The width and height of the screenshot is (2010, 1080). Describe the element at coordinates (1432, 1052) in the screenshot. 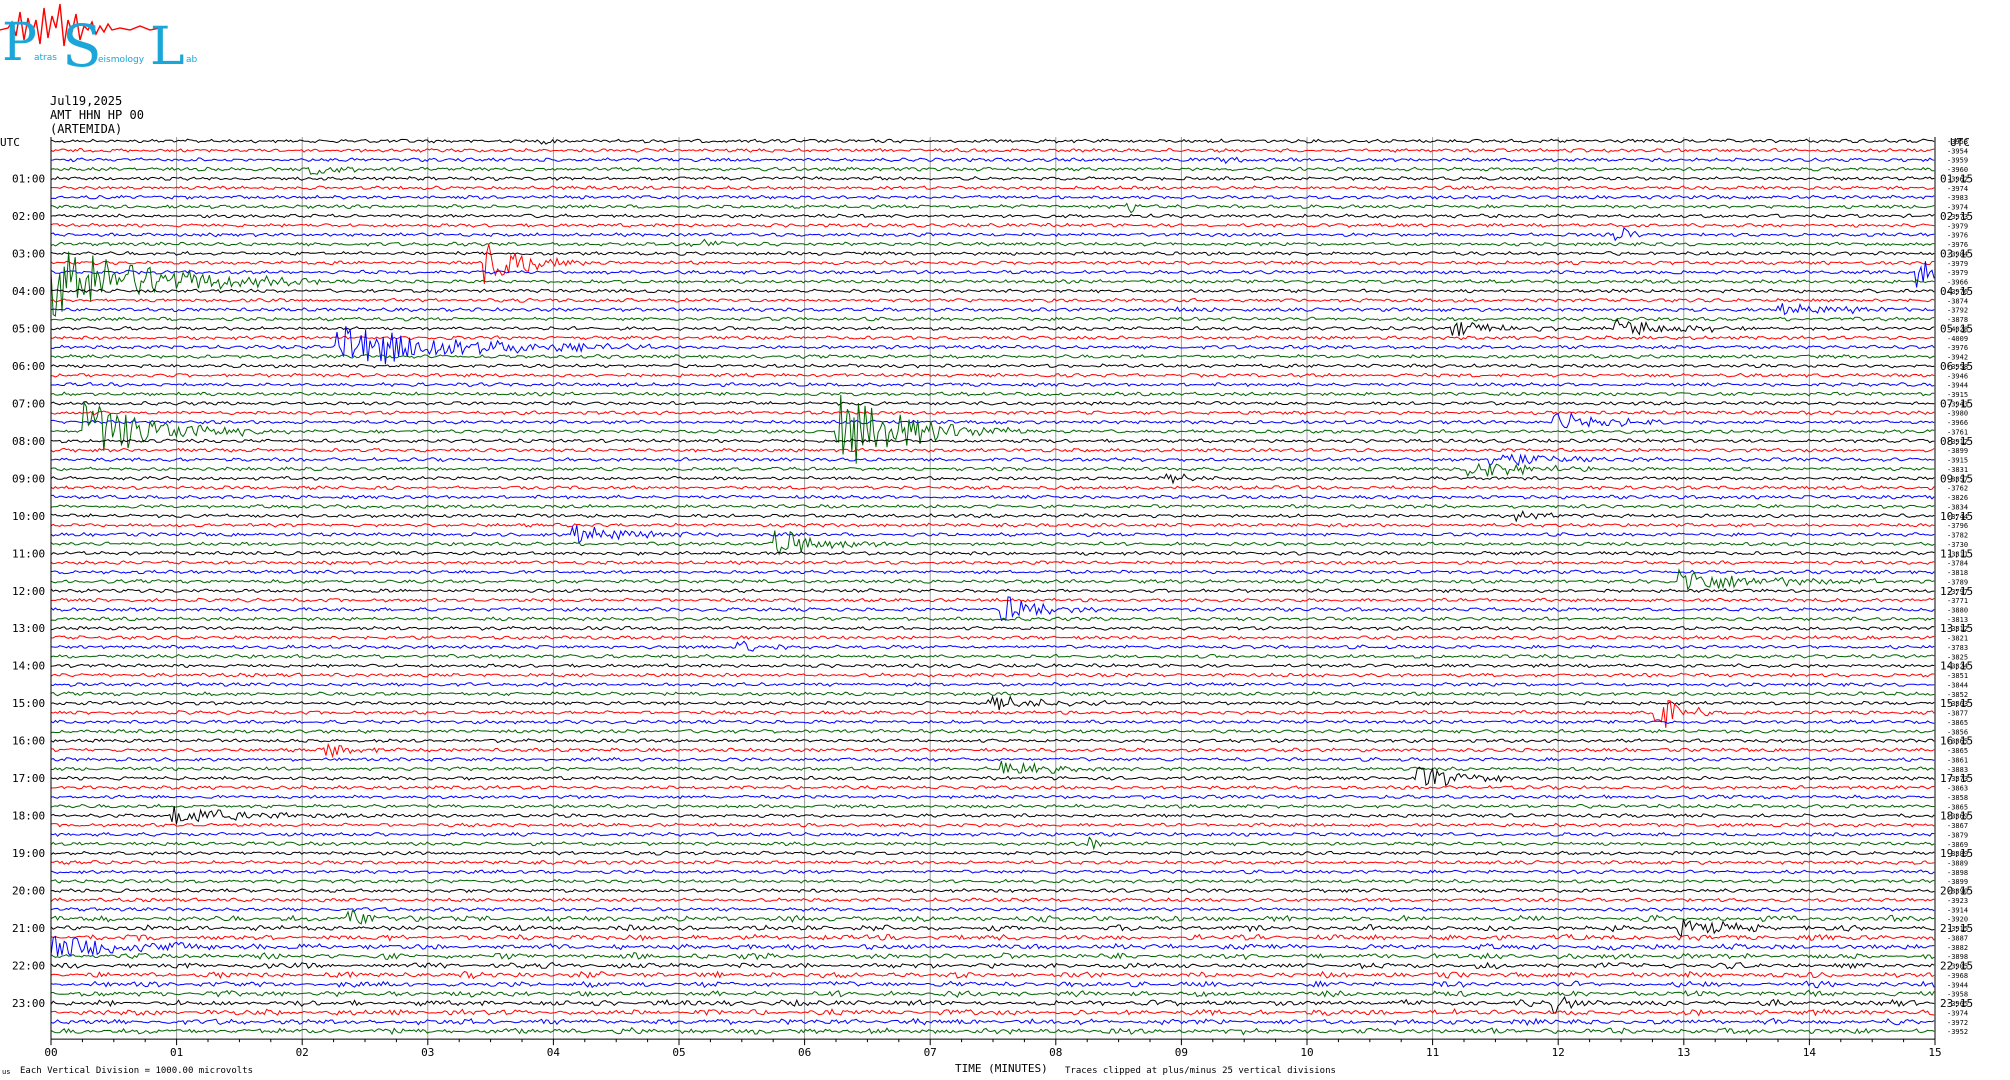

I see `x-tick-label: 11` at that location.